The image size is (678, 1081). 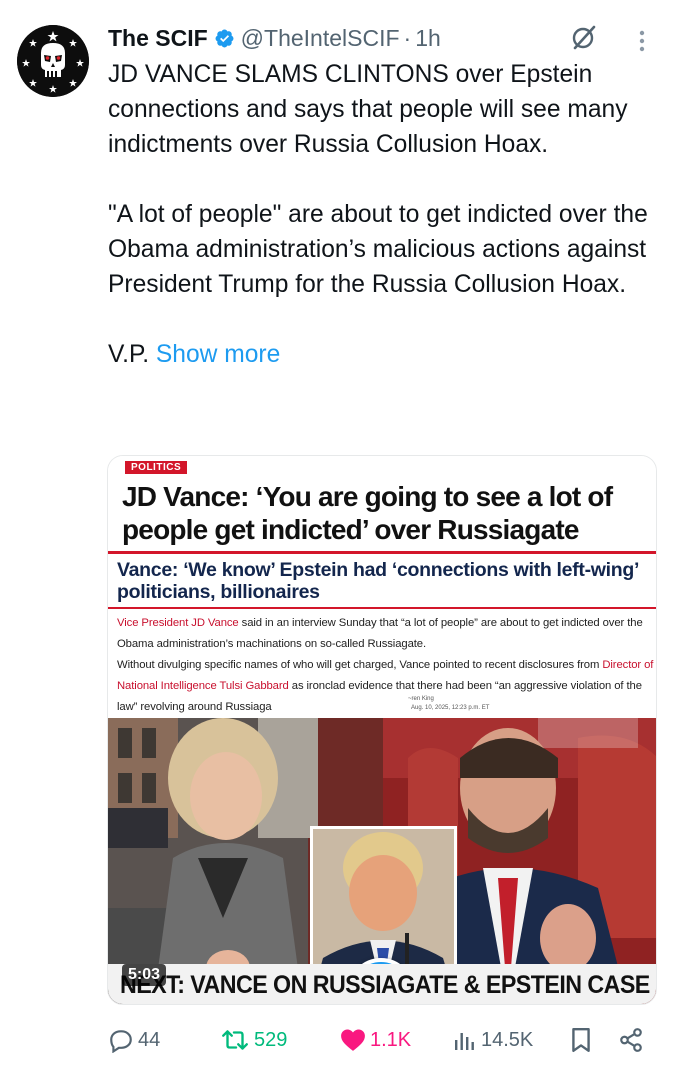 What do you see at coordinates (144, 975) in the screenshot?
I see `video-duration: 5:03` at bounding box center [144, 975].